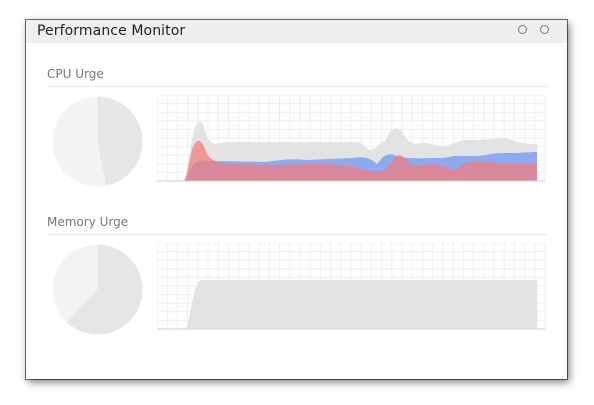 The width and height of the screenshot is (594, 405). What do you see at coordinates (296, 31) in the screenshot?
I see `title-bar: Performance Monitor` at bounding box center [296, 31].